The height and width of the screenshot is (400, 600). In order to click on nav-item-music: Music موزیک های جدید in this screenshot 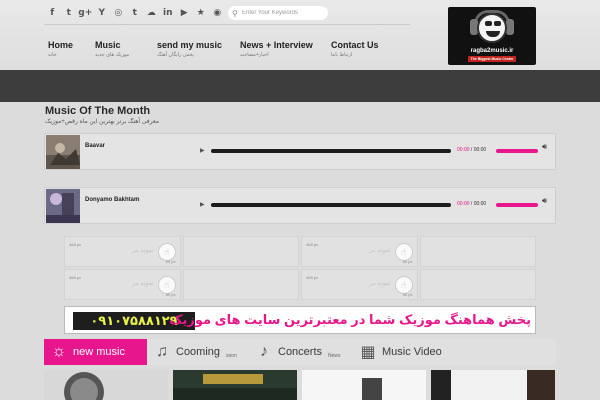, I will do `click(126, 49)`.